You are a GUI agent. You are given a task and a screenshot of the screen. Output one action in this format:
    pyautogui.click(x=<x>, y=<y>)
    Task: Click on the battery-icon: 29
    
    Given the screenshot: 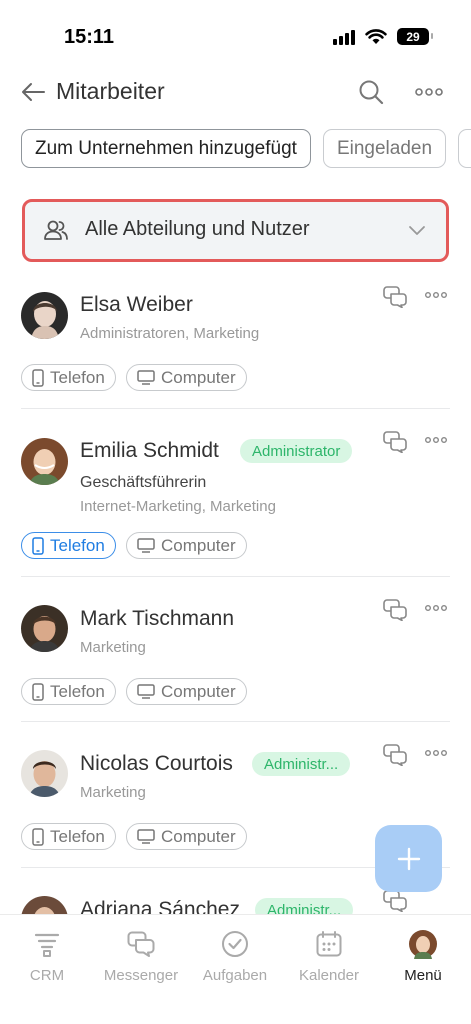 What is the action you would take?
    pyautogui.click(x=415, y=36)
    